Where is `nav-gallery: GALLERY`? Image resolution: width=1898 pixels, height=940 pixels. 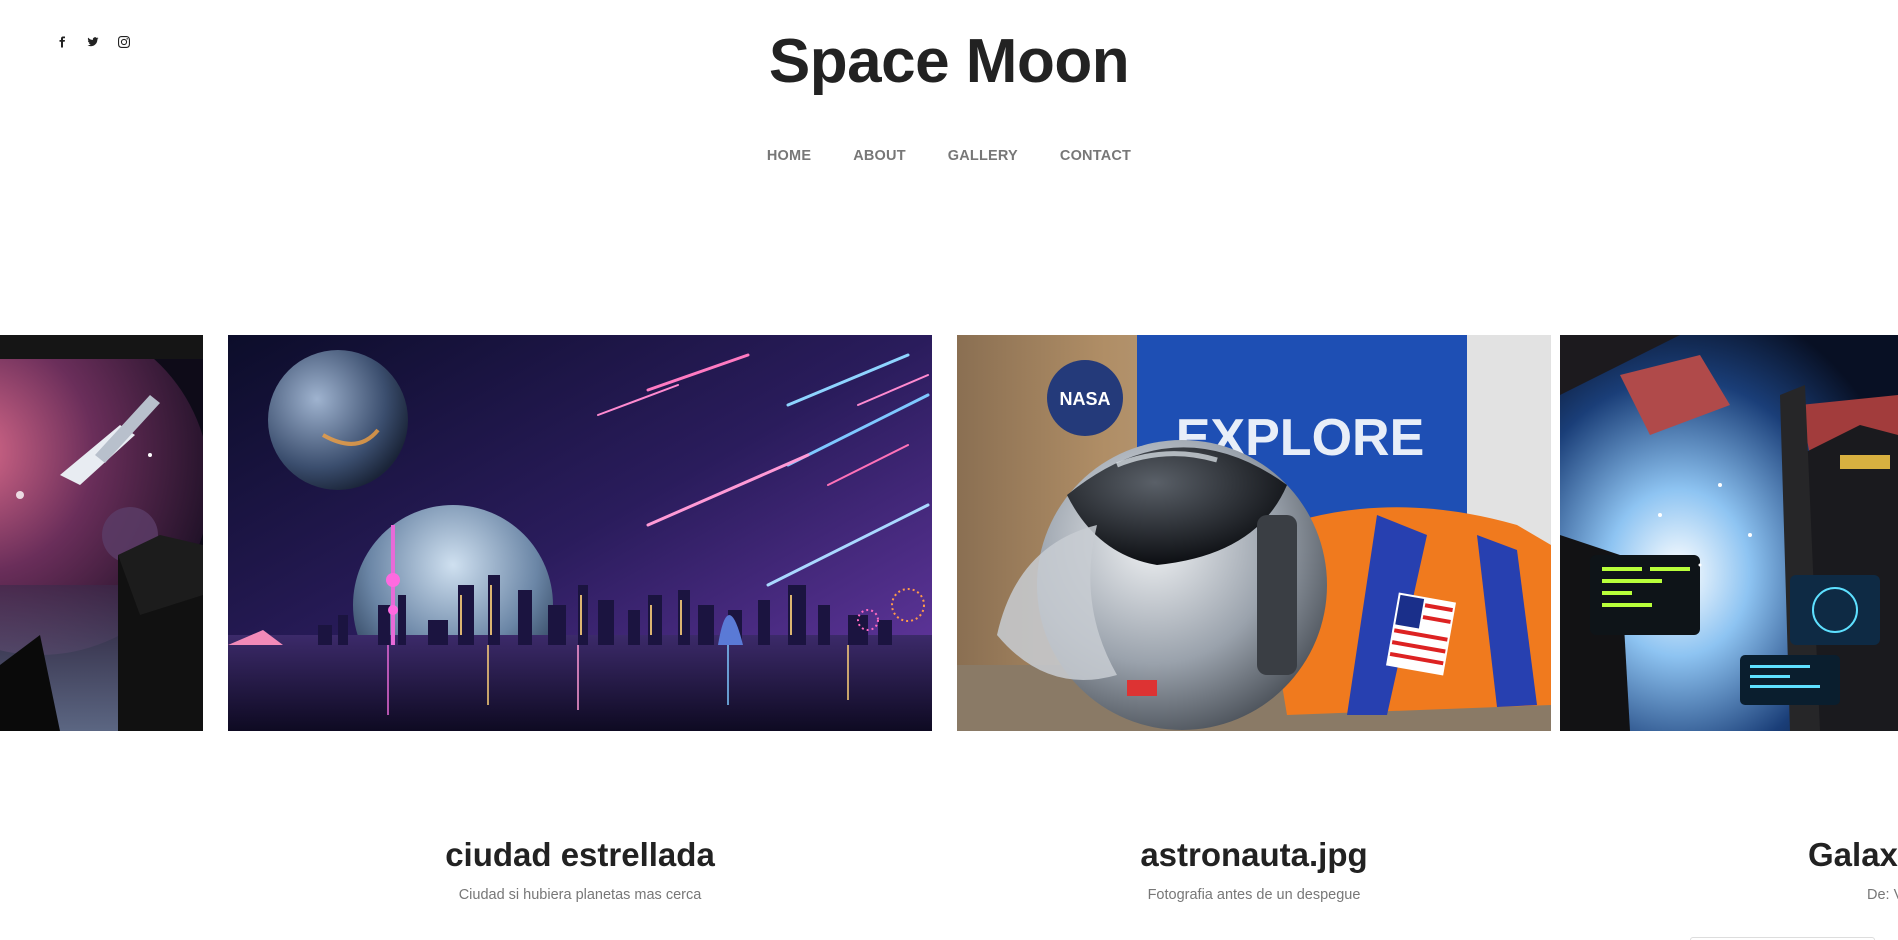
nav-gallery: GALLERY is located at coordinates (983, 156).